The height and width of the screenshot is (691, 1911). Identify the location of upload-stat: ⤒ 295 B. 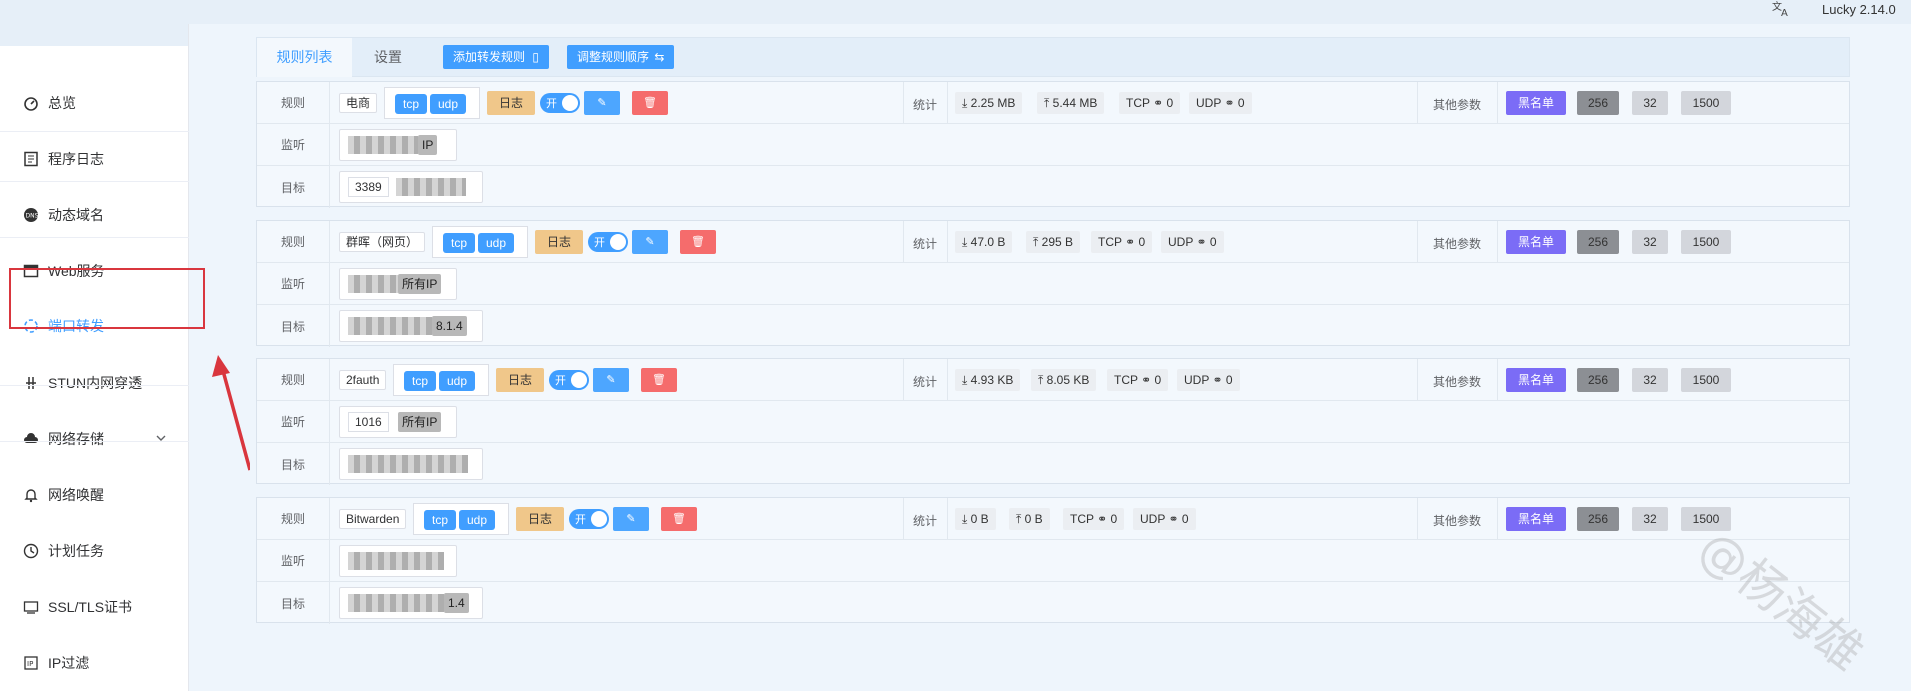
(1053, 242).